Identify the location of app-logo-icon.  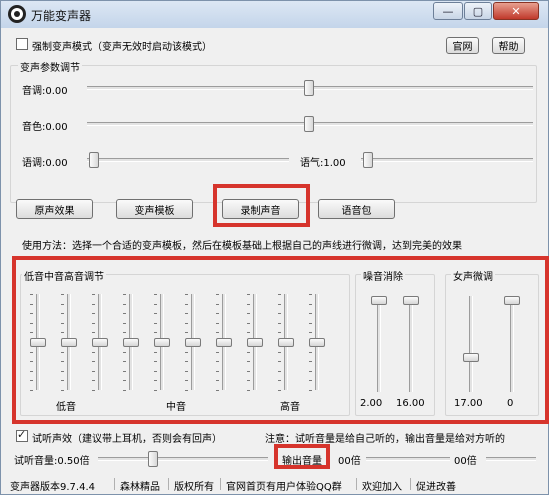
(17, 14).